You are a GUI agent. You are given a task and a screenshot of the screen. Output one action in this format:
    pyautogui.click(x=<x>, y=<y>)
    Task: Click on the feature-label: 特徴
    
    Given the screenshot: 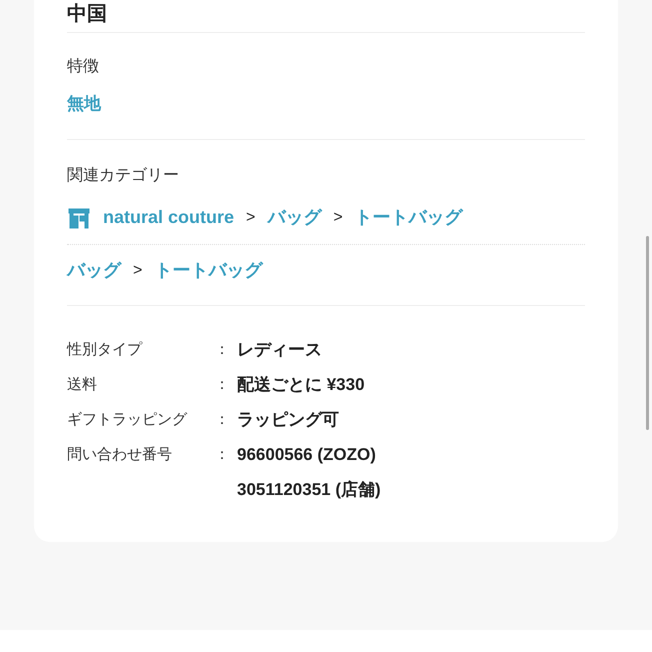 What is the action you would take?
    pyautogui.click(x=83, y=67)
    